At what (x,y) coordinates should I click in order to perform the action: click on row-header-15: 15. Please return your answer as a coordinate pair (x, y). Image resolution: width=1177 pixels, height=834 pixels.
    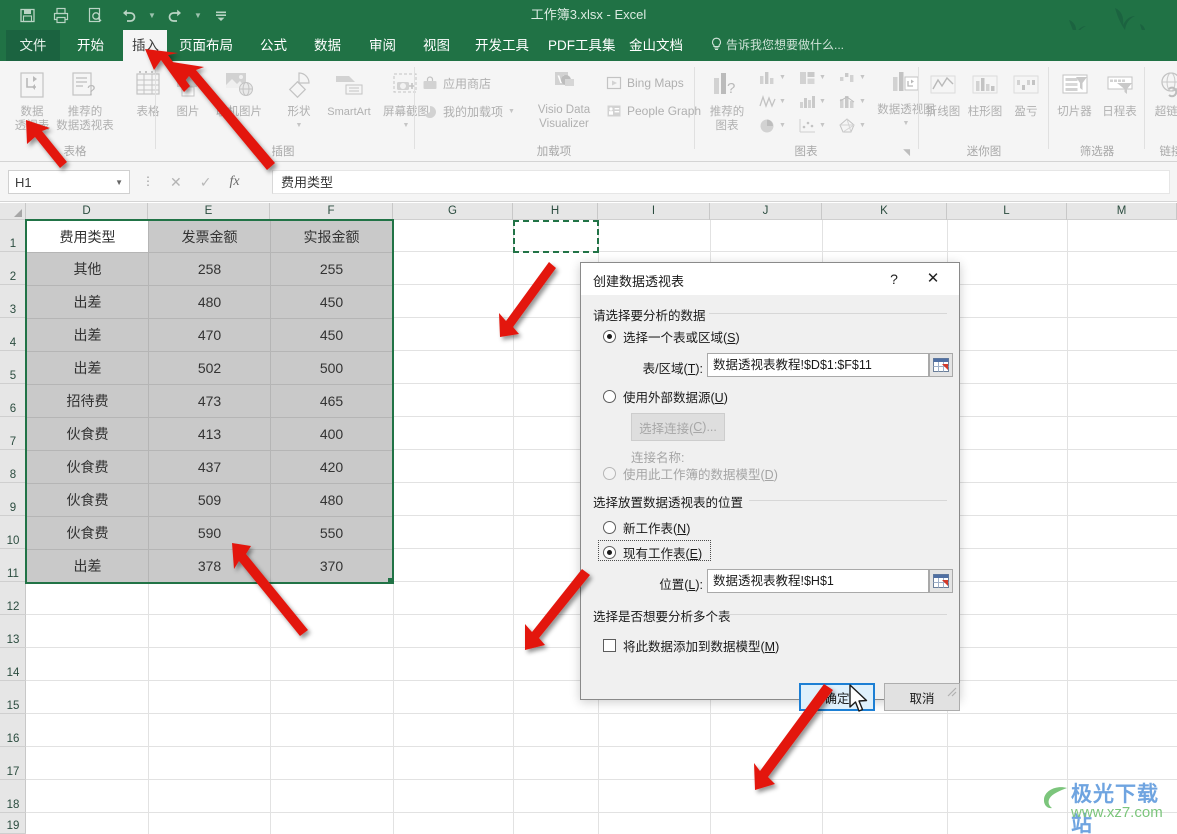
    Looking at the image, I should click on (13, 697).